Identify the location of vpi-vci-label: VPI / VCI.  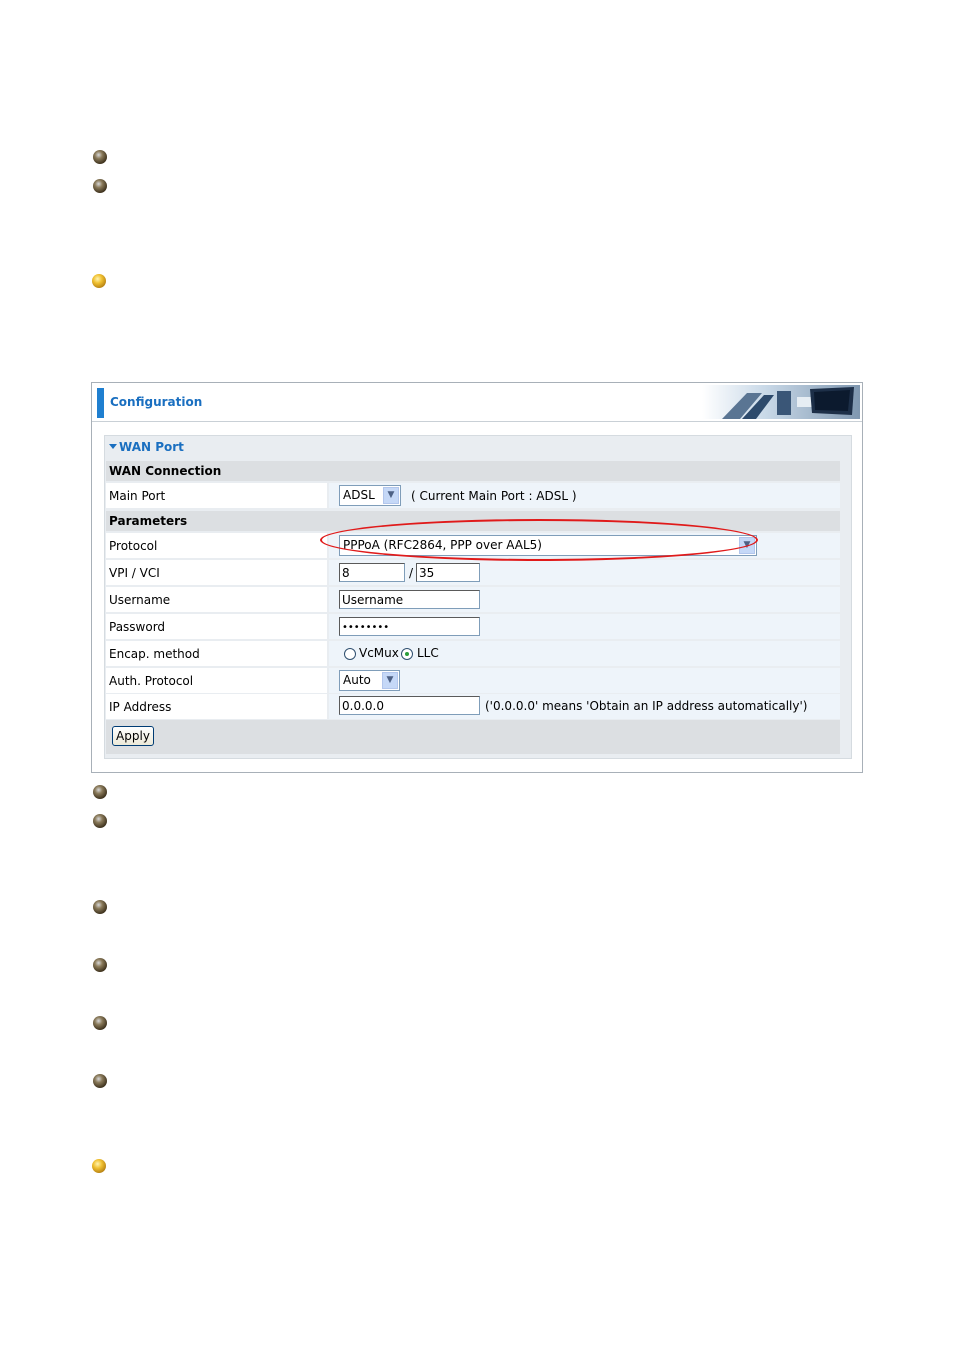
(134, 573).